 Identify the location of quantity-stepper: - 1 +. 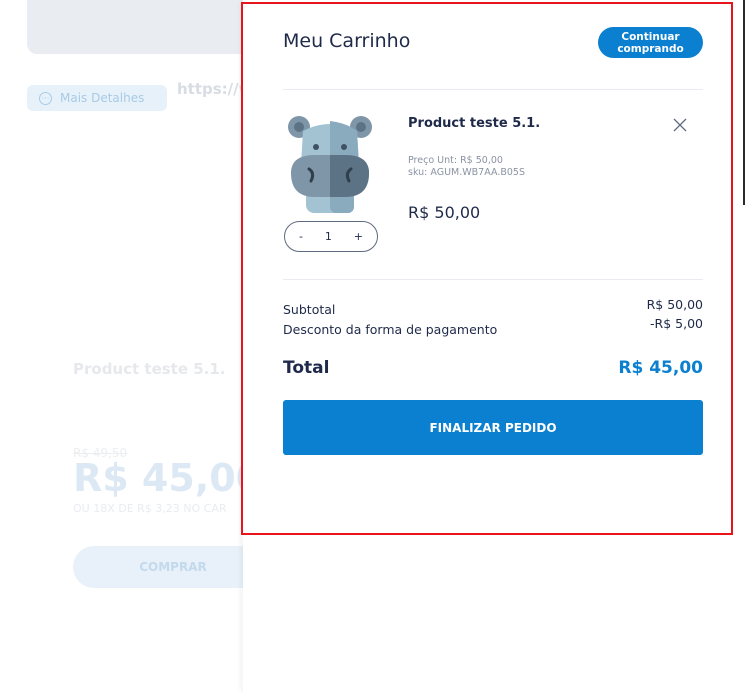
(331, 236).